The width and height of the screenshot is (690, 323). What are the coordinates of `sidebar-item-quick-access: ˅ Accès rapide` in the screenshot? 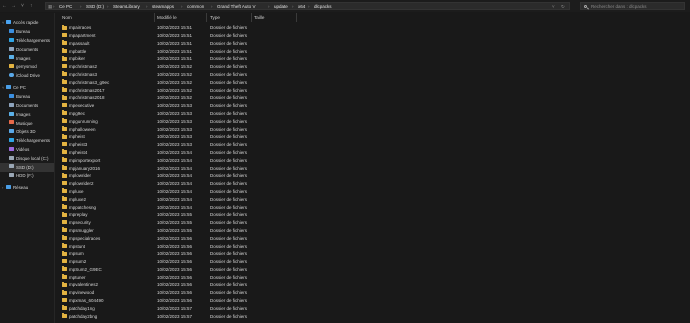 It's located at (27, 23).